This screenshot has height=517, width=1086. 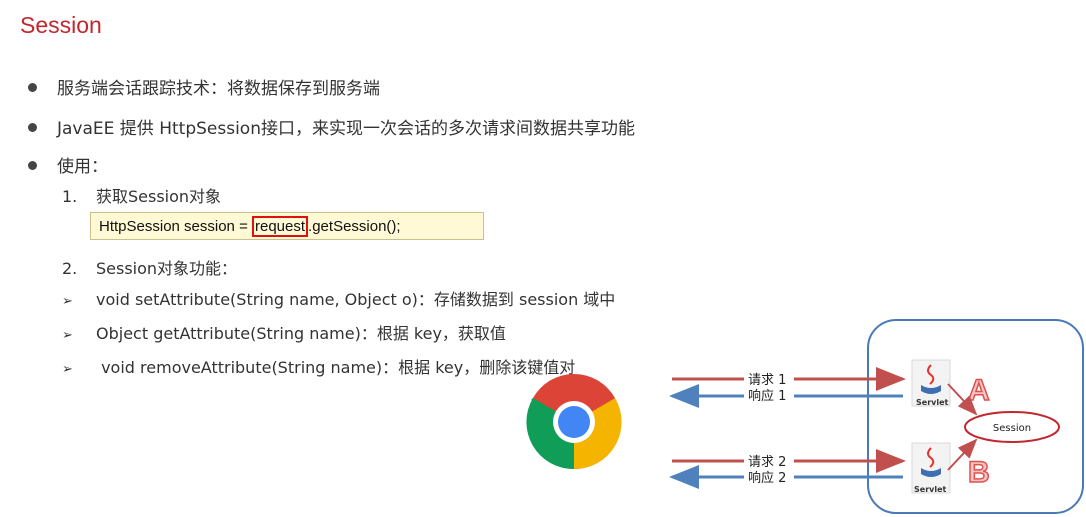 What do you see at coordinates (962, 399) in the screenshot?
I see `servlet-a-to-session-arrow` at bounding box center [962, 399].